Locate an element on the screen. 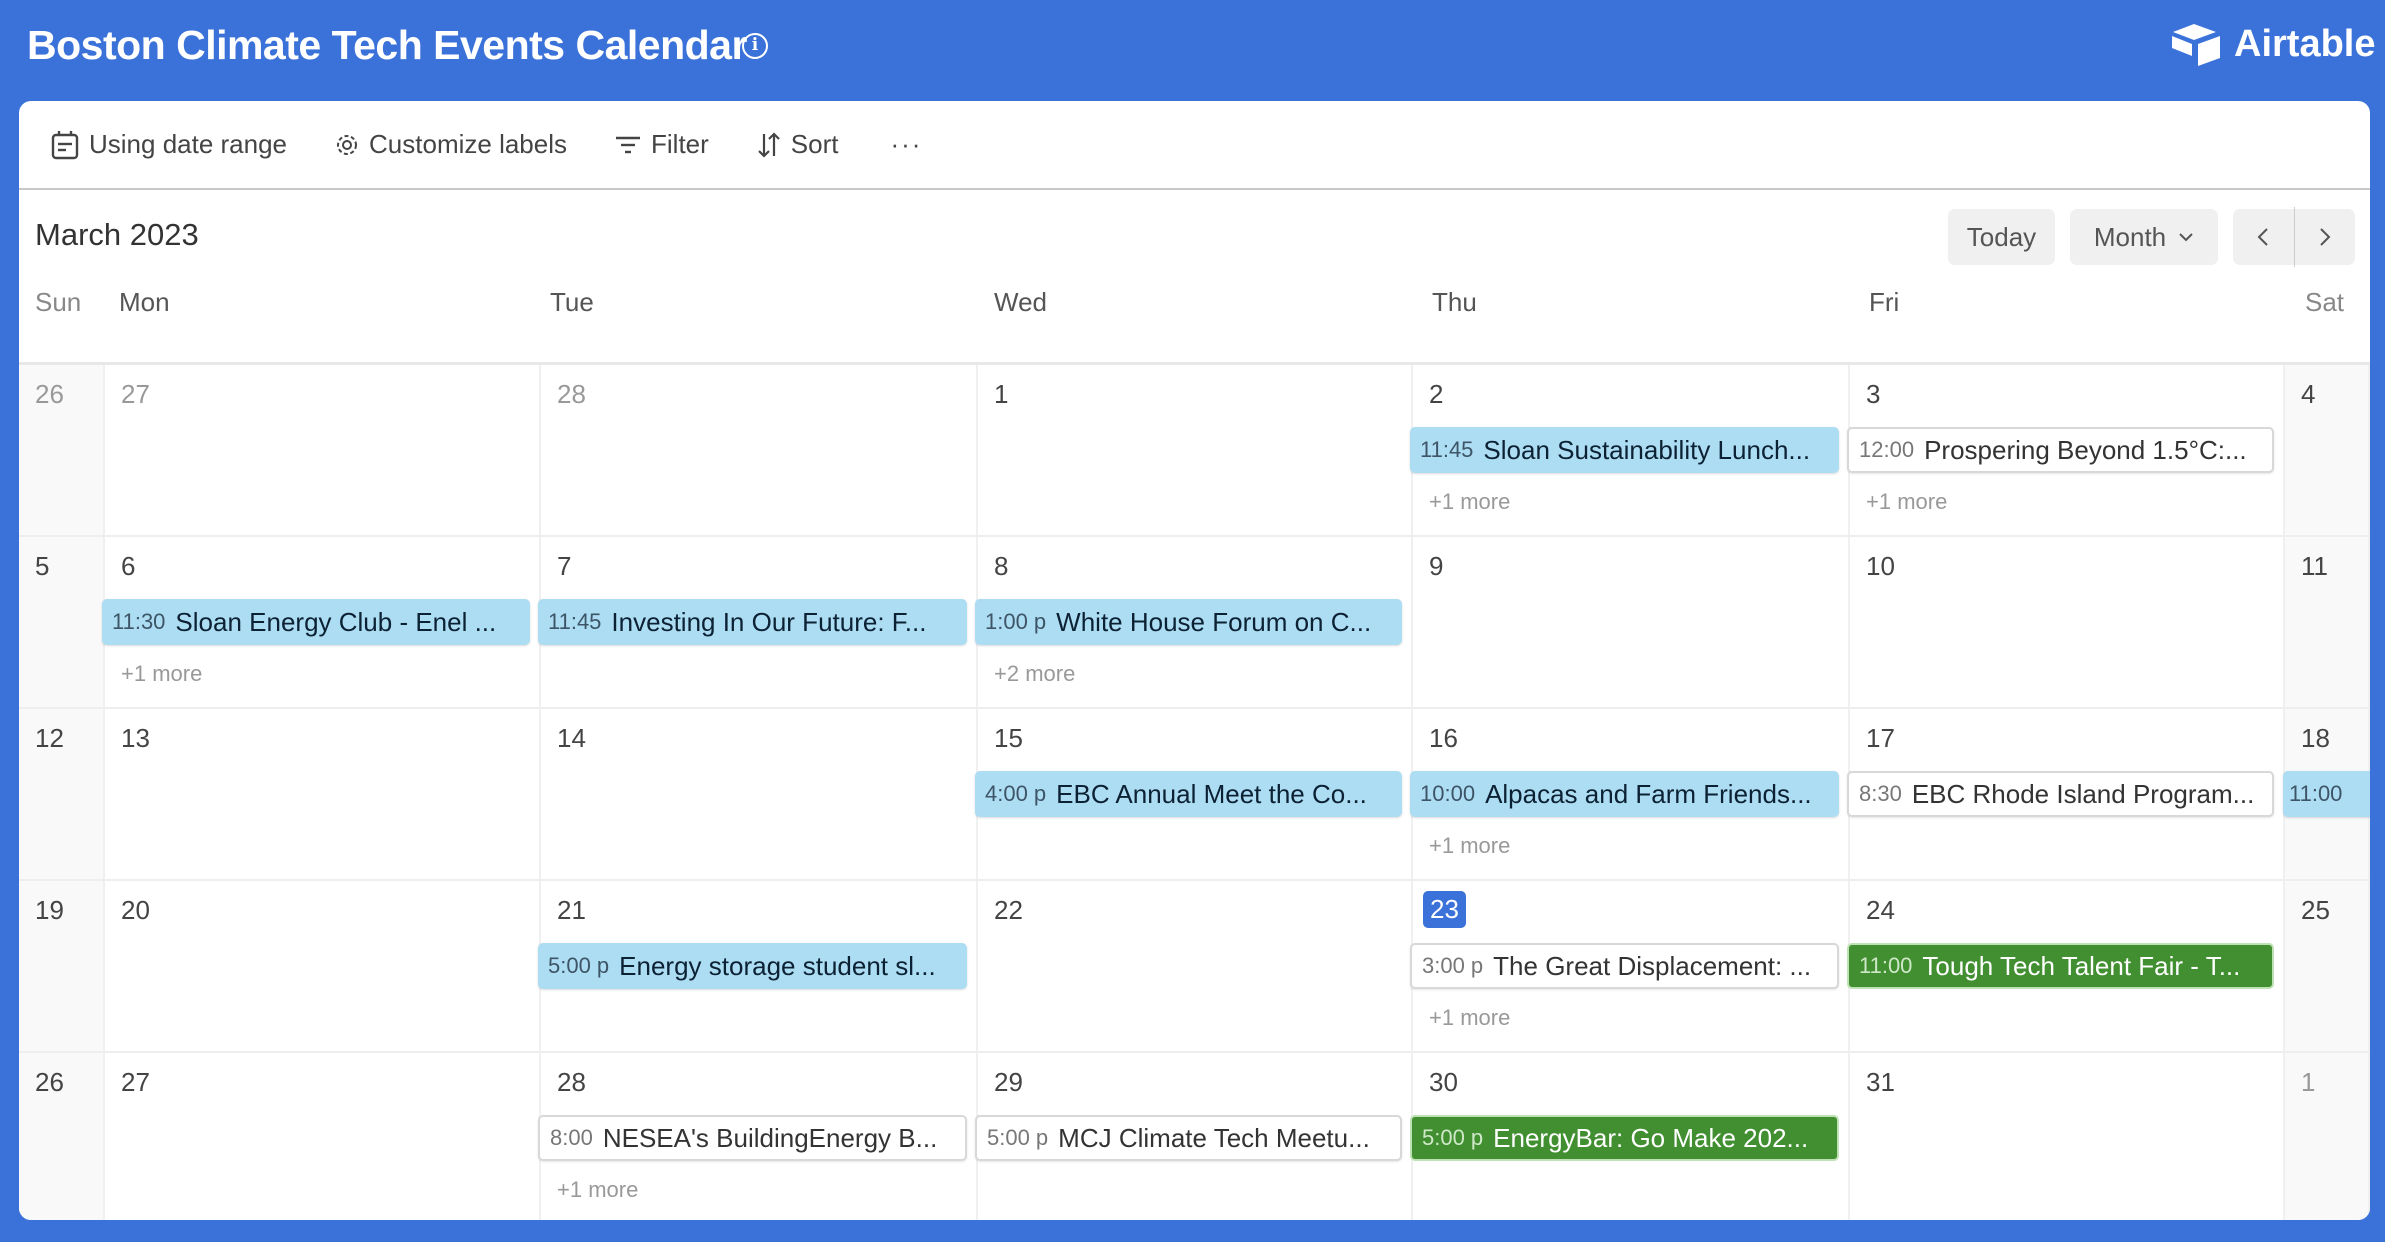 The image size is (2385, 1242). weekday-label: Fri is located at coordinates (1884, 302).